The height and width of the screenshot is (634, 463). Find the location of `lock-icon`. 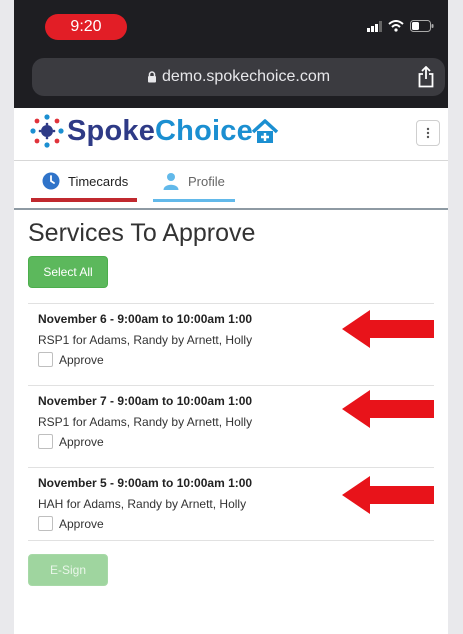

lock-icon is located at coordinates (151, 77).